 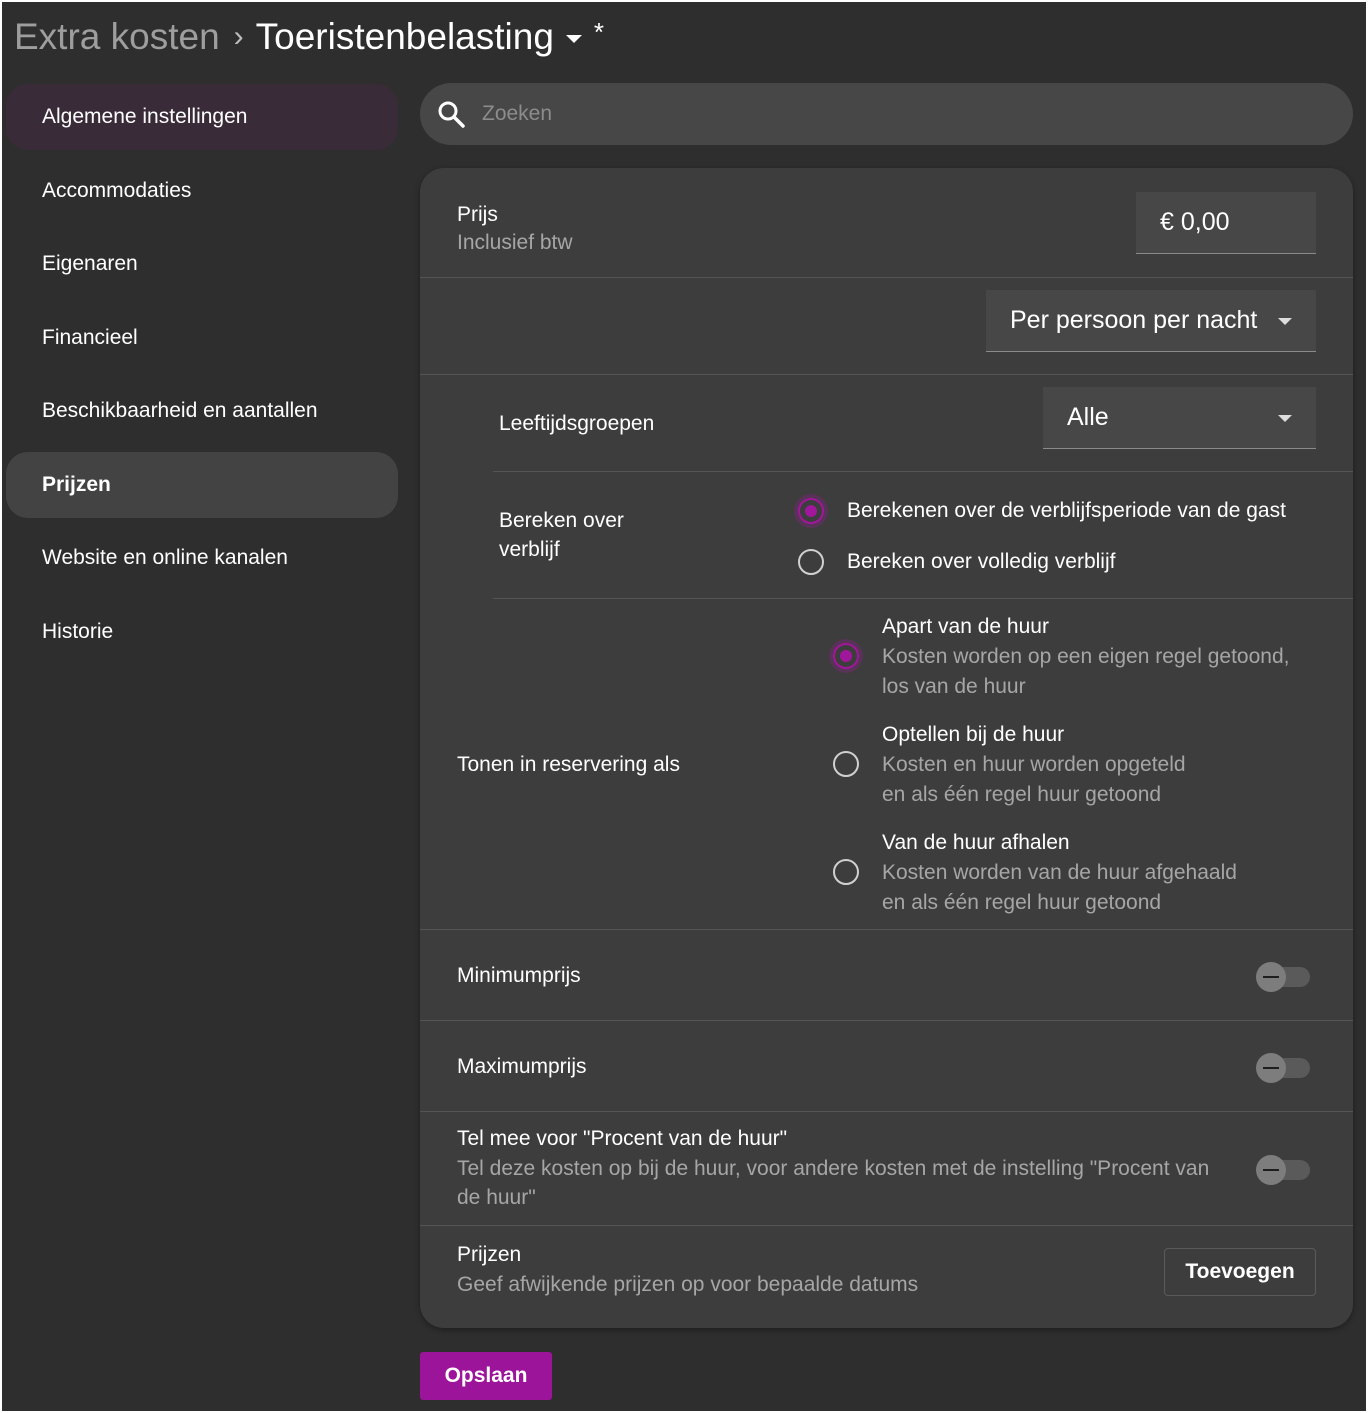 I want to click on search-icon, so click(x=451, y=114).